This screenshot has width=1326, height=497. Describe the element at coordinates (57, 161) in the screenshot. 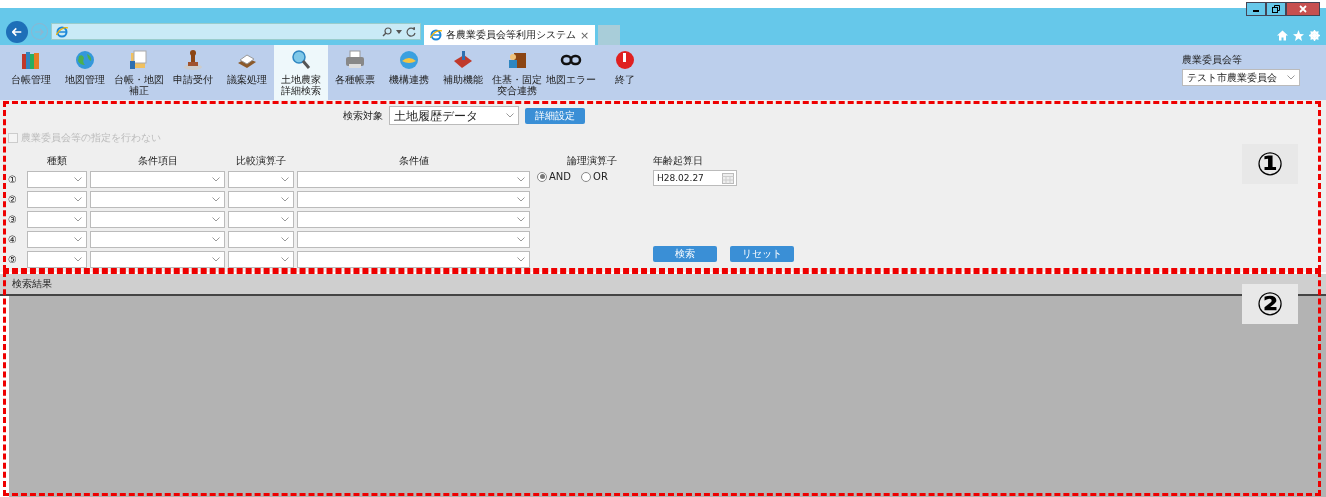

I see `column-header: 種類` at that location.